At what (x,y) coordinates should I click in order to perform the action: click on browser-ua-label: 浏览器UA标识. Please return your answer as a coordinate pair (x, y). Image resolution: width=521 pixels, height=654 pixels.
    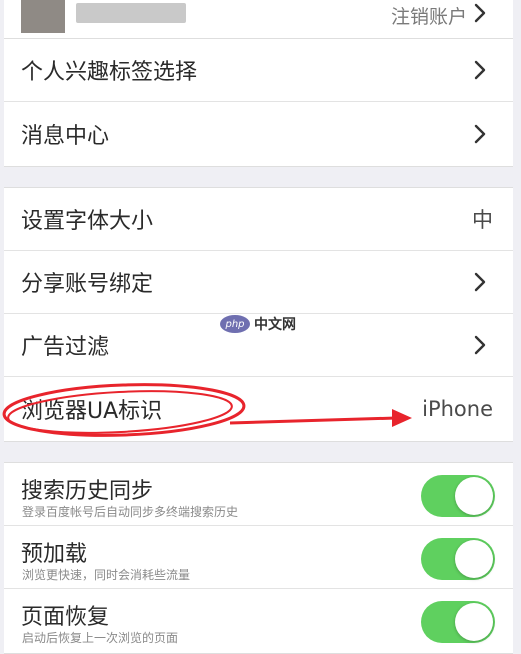
    Looking at the image, I should click on (92, 411).